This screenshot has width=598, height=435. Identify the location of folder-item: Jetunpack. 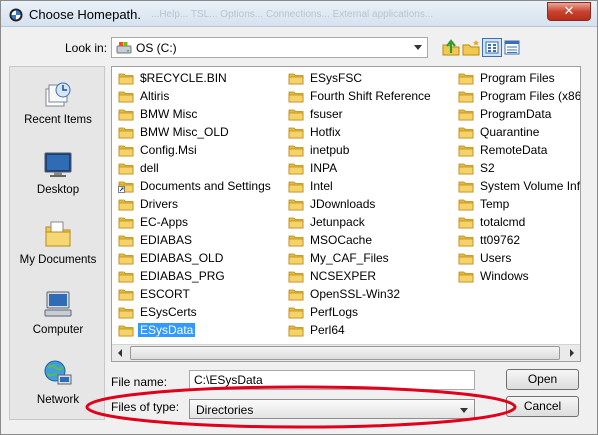
(372, 222).